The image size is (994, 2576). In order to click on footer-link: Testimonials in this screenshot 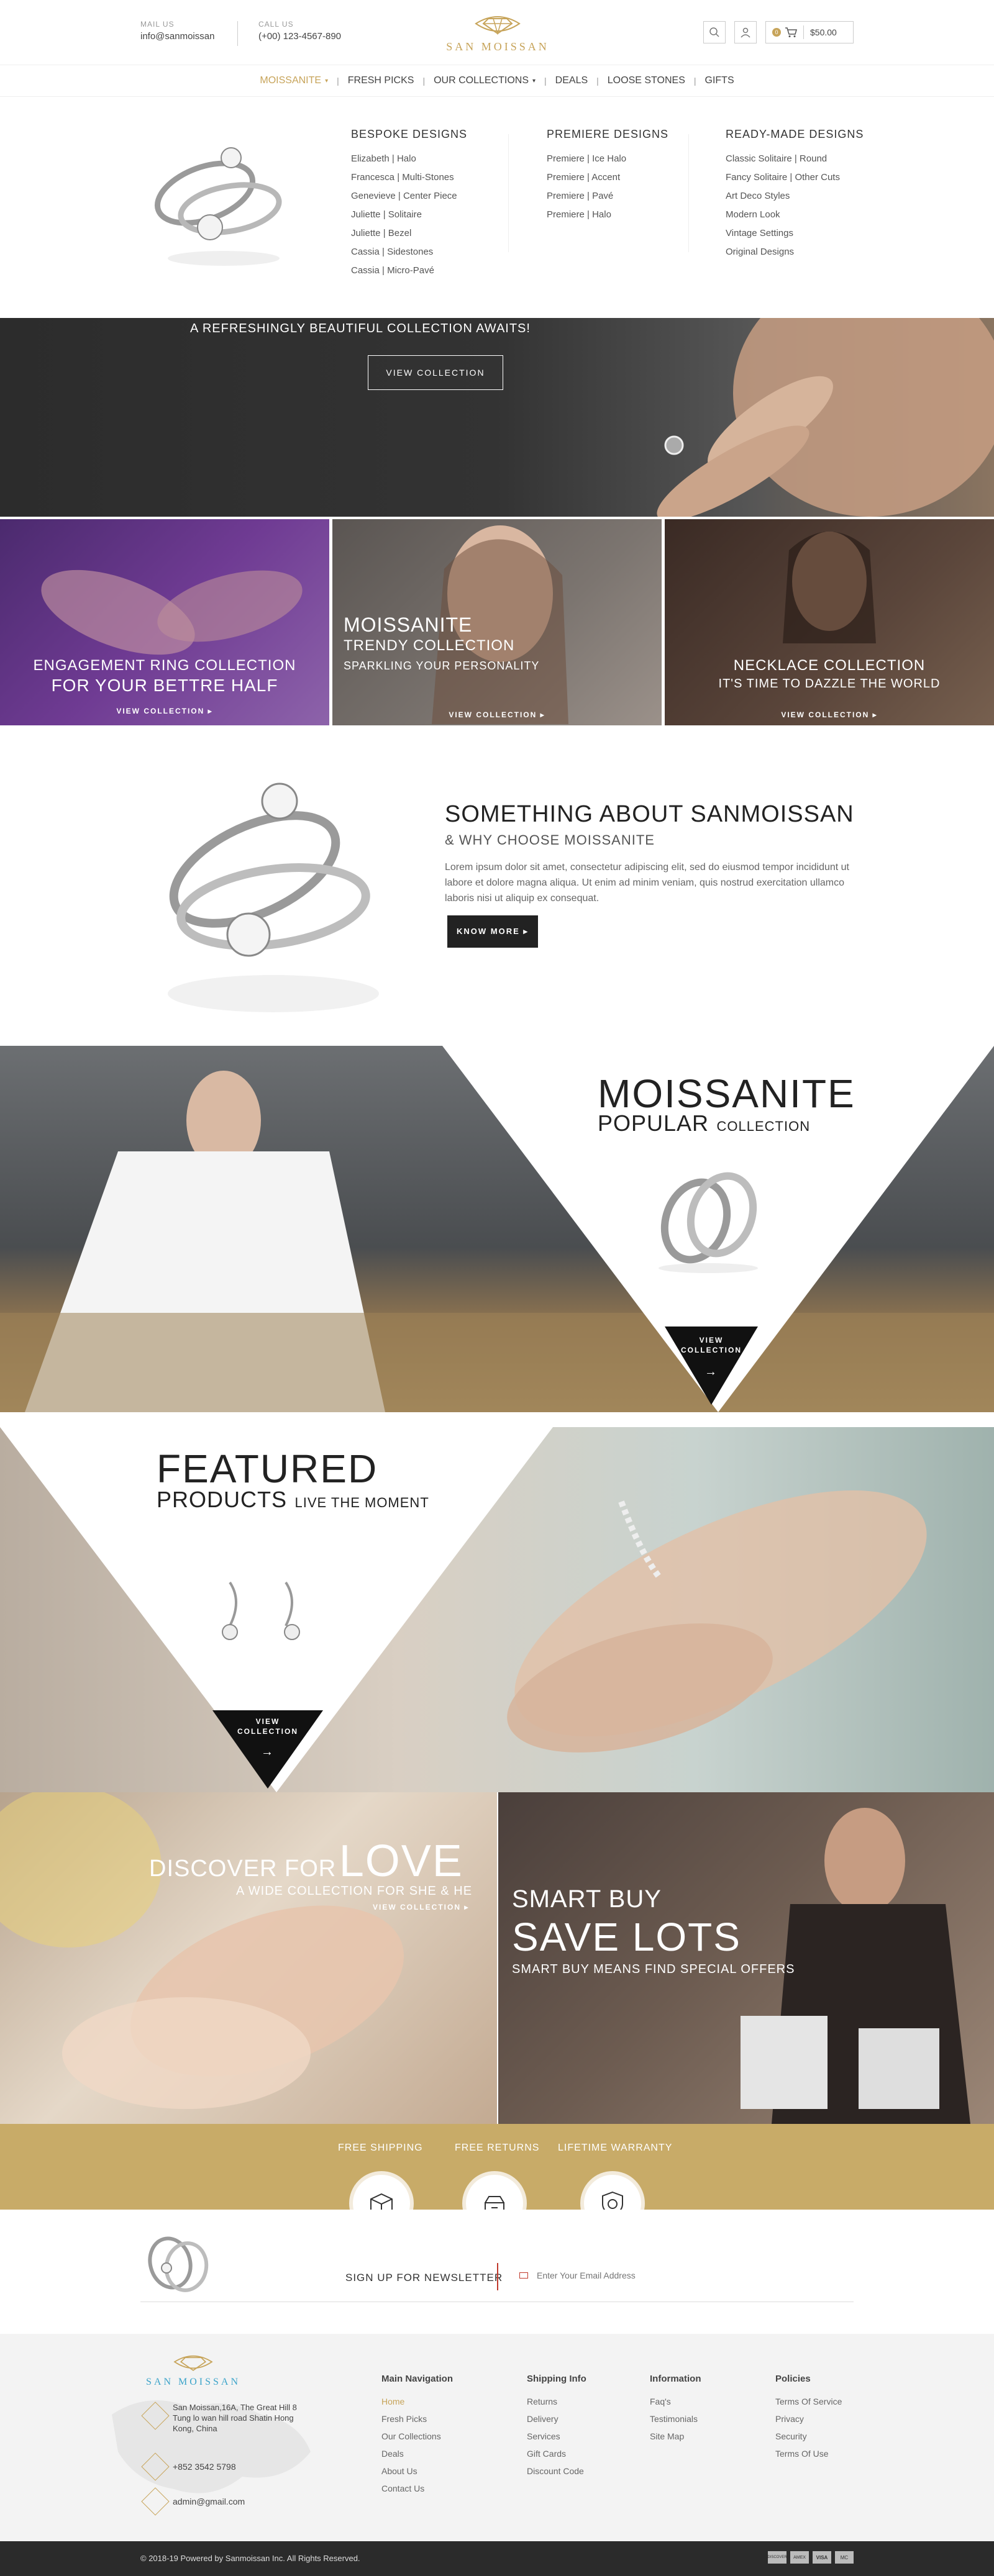, I will do `click(675, 2419)`.